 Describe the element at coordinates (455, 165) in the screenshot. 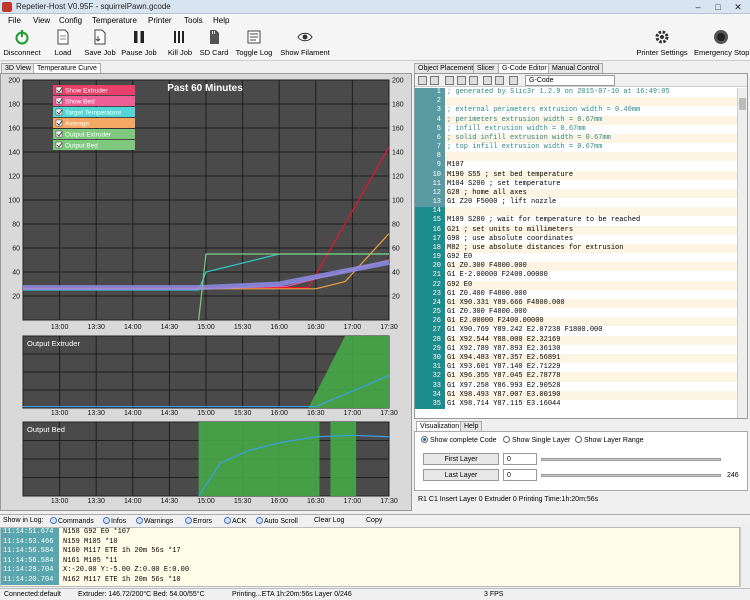

I see `line-code: M107` at that location.